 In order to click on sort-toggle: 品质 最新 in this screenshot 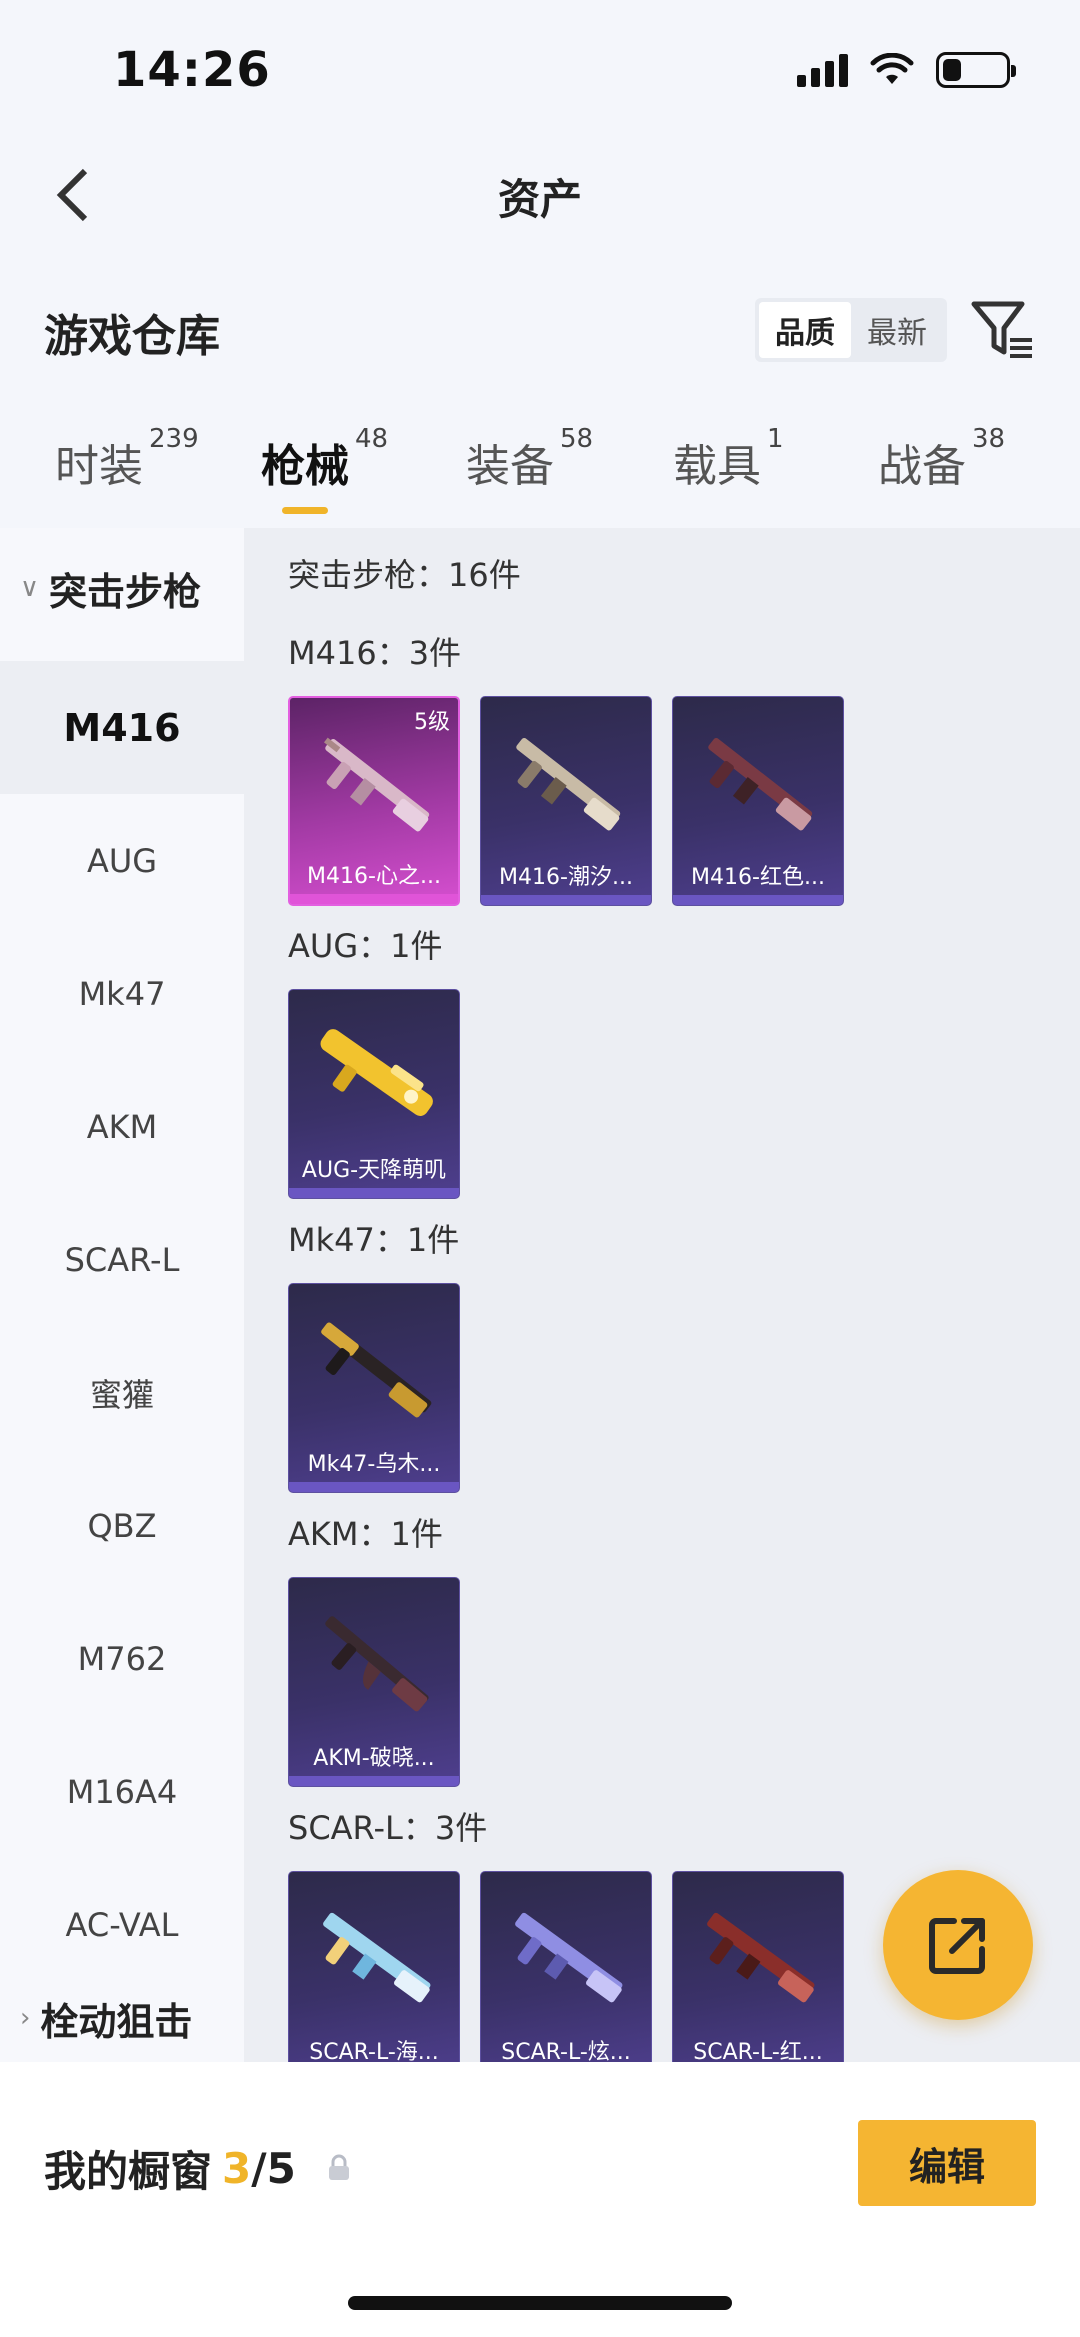, I will do `click(851, 330)`.